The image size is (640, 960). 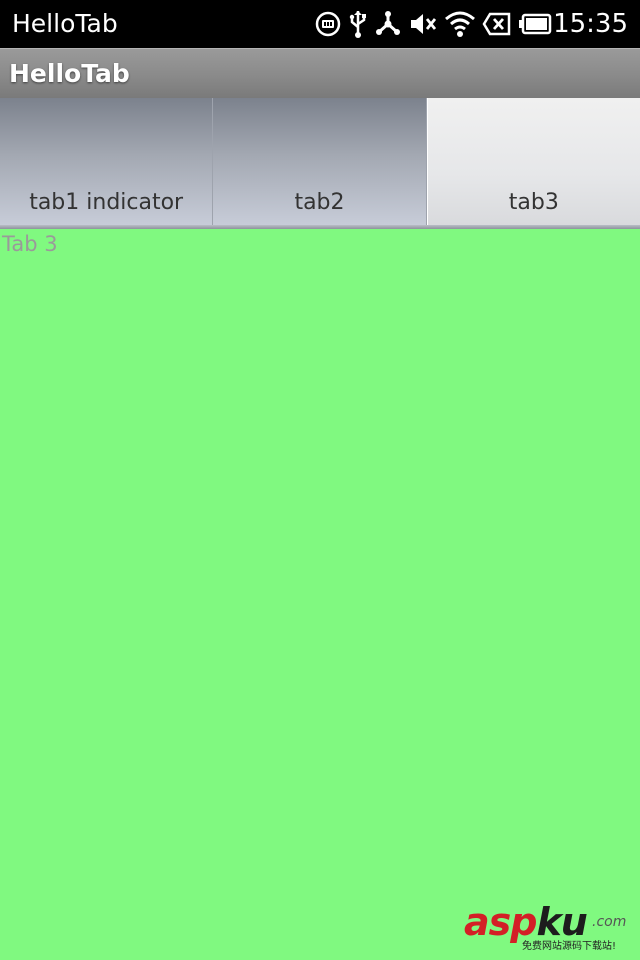 I want to click on battery-icon, so click(x=535, y=24).